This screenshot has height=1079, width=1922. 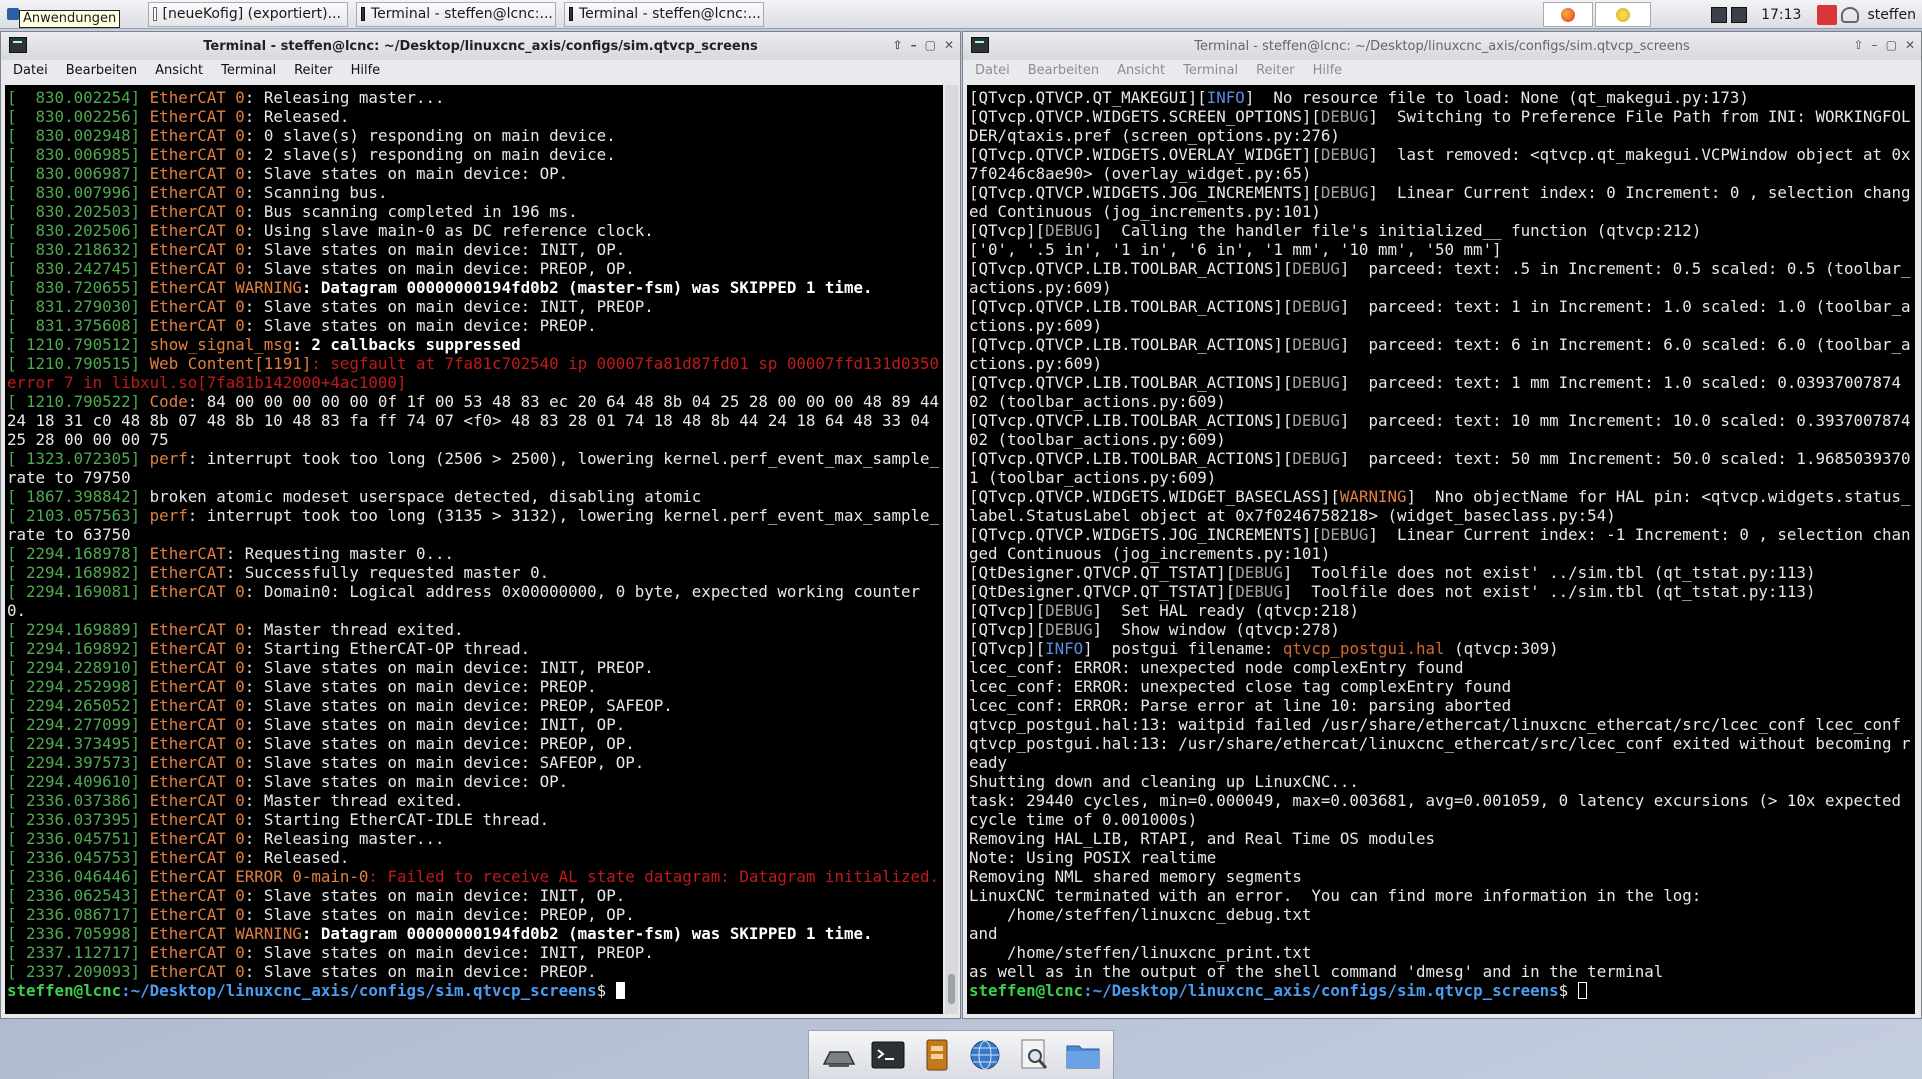 What do you see at coordinates (78, 591) in the screenshot?
I see `timestamp: [ 2294.169081]` at bounding box center [78, 591].